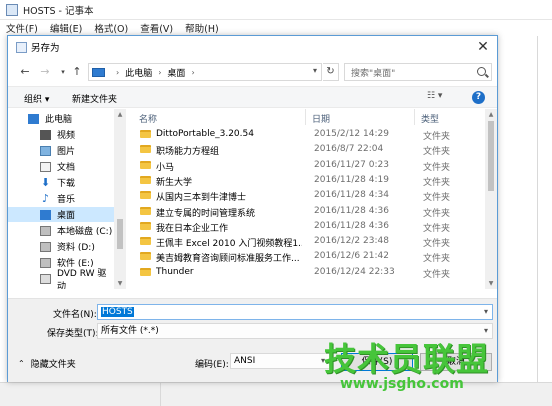 This screenshot has height=406, width=552. Describe the element at coordinates (478, 97) in the screenshot. I see `help-icon: ?` at that location.